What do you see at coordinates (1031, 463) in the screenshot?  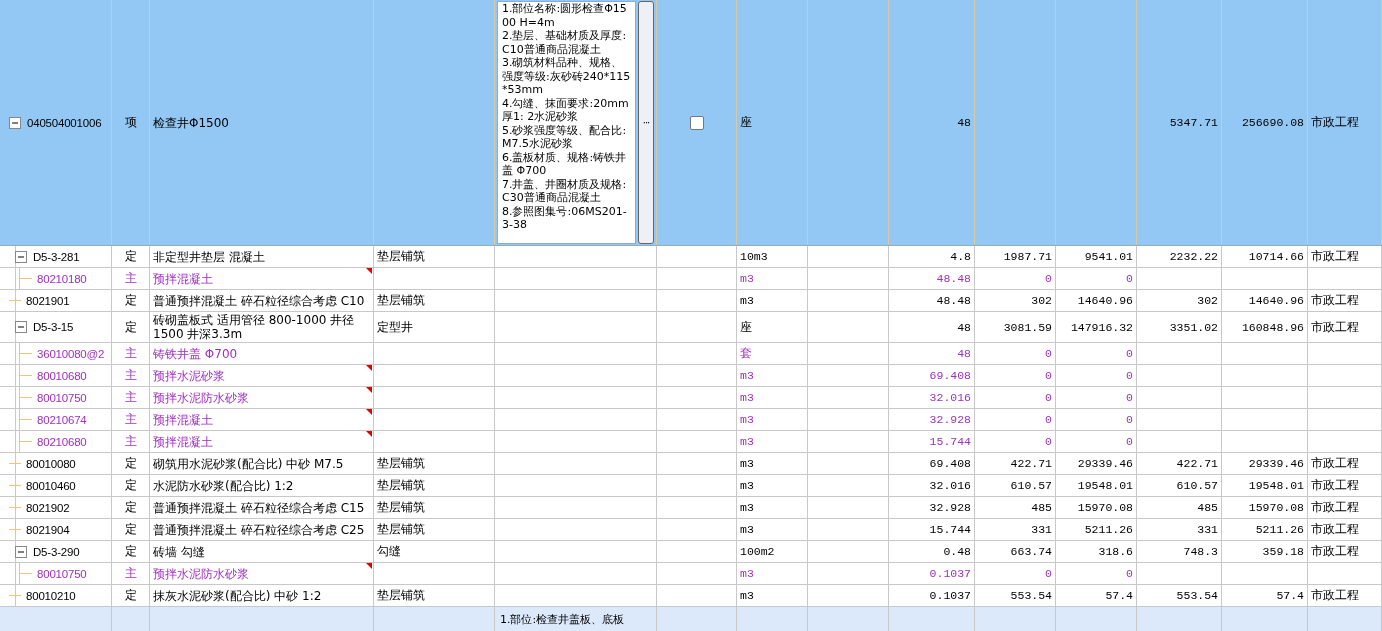 I see `unit-price: 422.71` at bounding box center [1031, 463].